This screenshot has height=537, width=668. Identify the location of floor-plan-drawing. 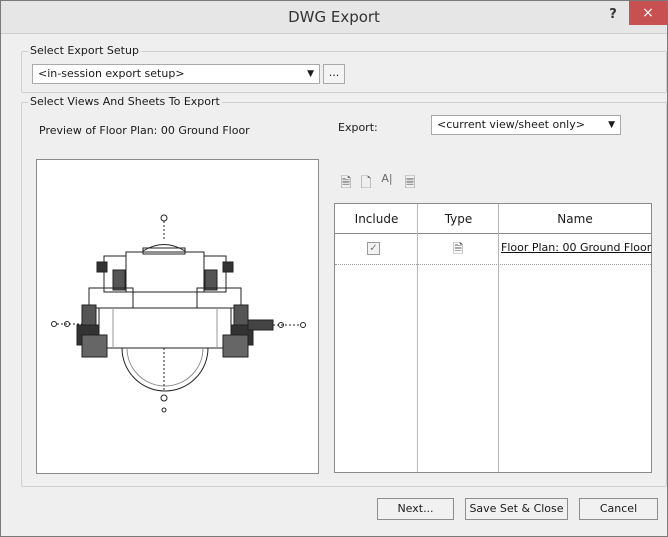
(178, 313).